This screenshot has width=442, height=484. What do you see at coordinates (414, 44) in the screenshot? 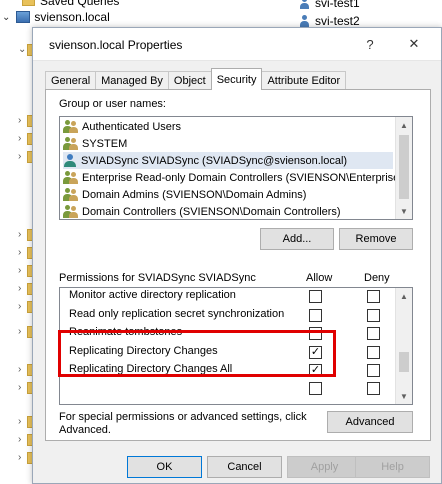
I see `close-icon: ✕` at bounding box center [414, 44].